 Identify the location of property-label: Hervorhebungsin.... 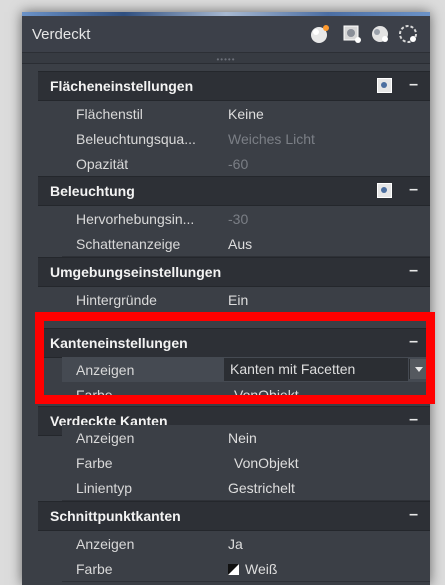
(135, 219).